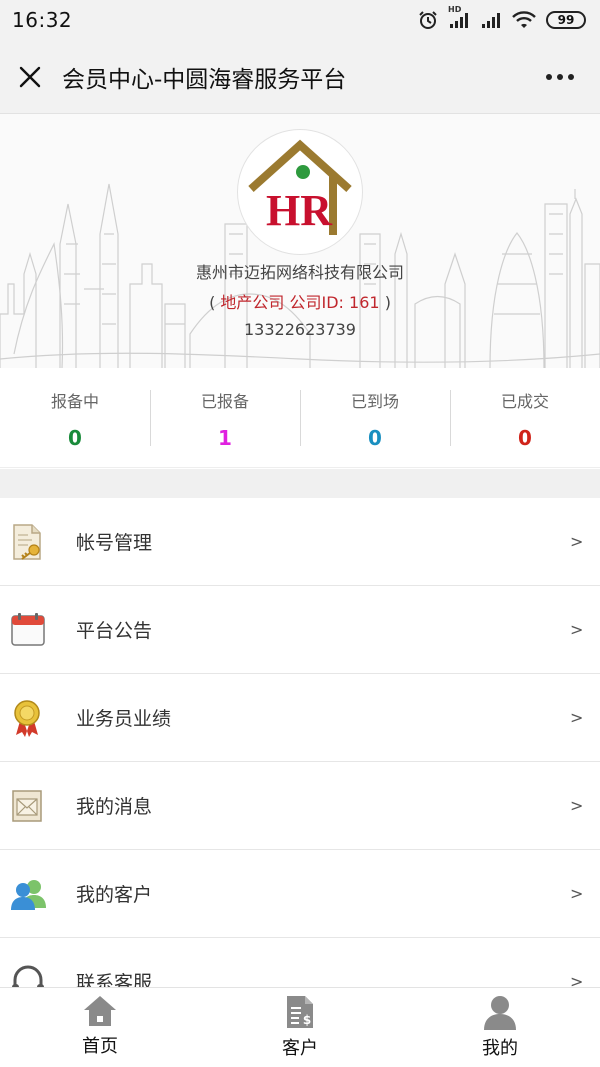 This screenshot has height=1067, width=600. What do you see at coordinates (316, 302) in the screenshot?
I see `company-id-label: 公司ID:` at bounding box center [316, 302].